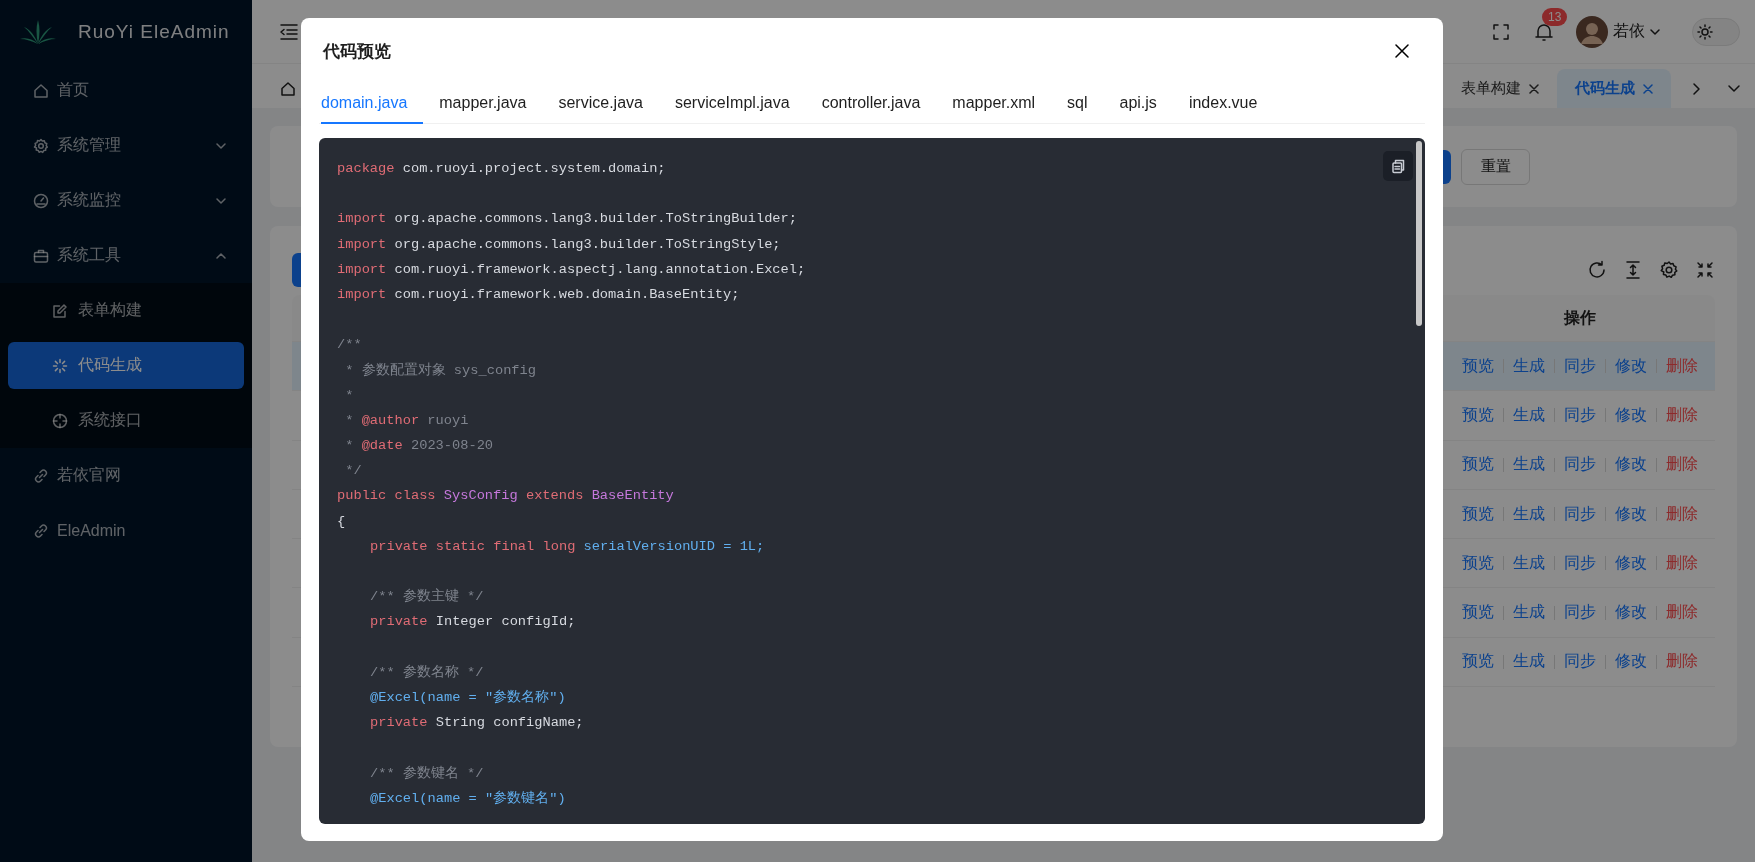  Describe the element at coordinates (472, 622) in the screenshot. I see `code-line: private Integer configId;` at that location.